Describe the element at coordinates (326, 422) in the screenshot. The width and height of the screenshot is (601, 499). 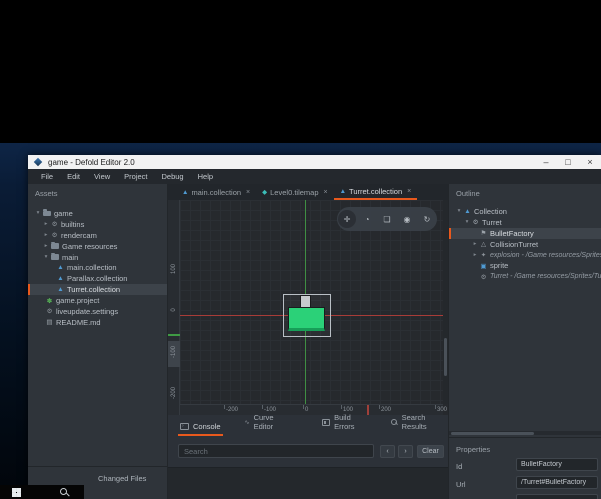
I see `build-errors-icon` at that location.